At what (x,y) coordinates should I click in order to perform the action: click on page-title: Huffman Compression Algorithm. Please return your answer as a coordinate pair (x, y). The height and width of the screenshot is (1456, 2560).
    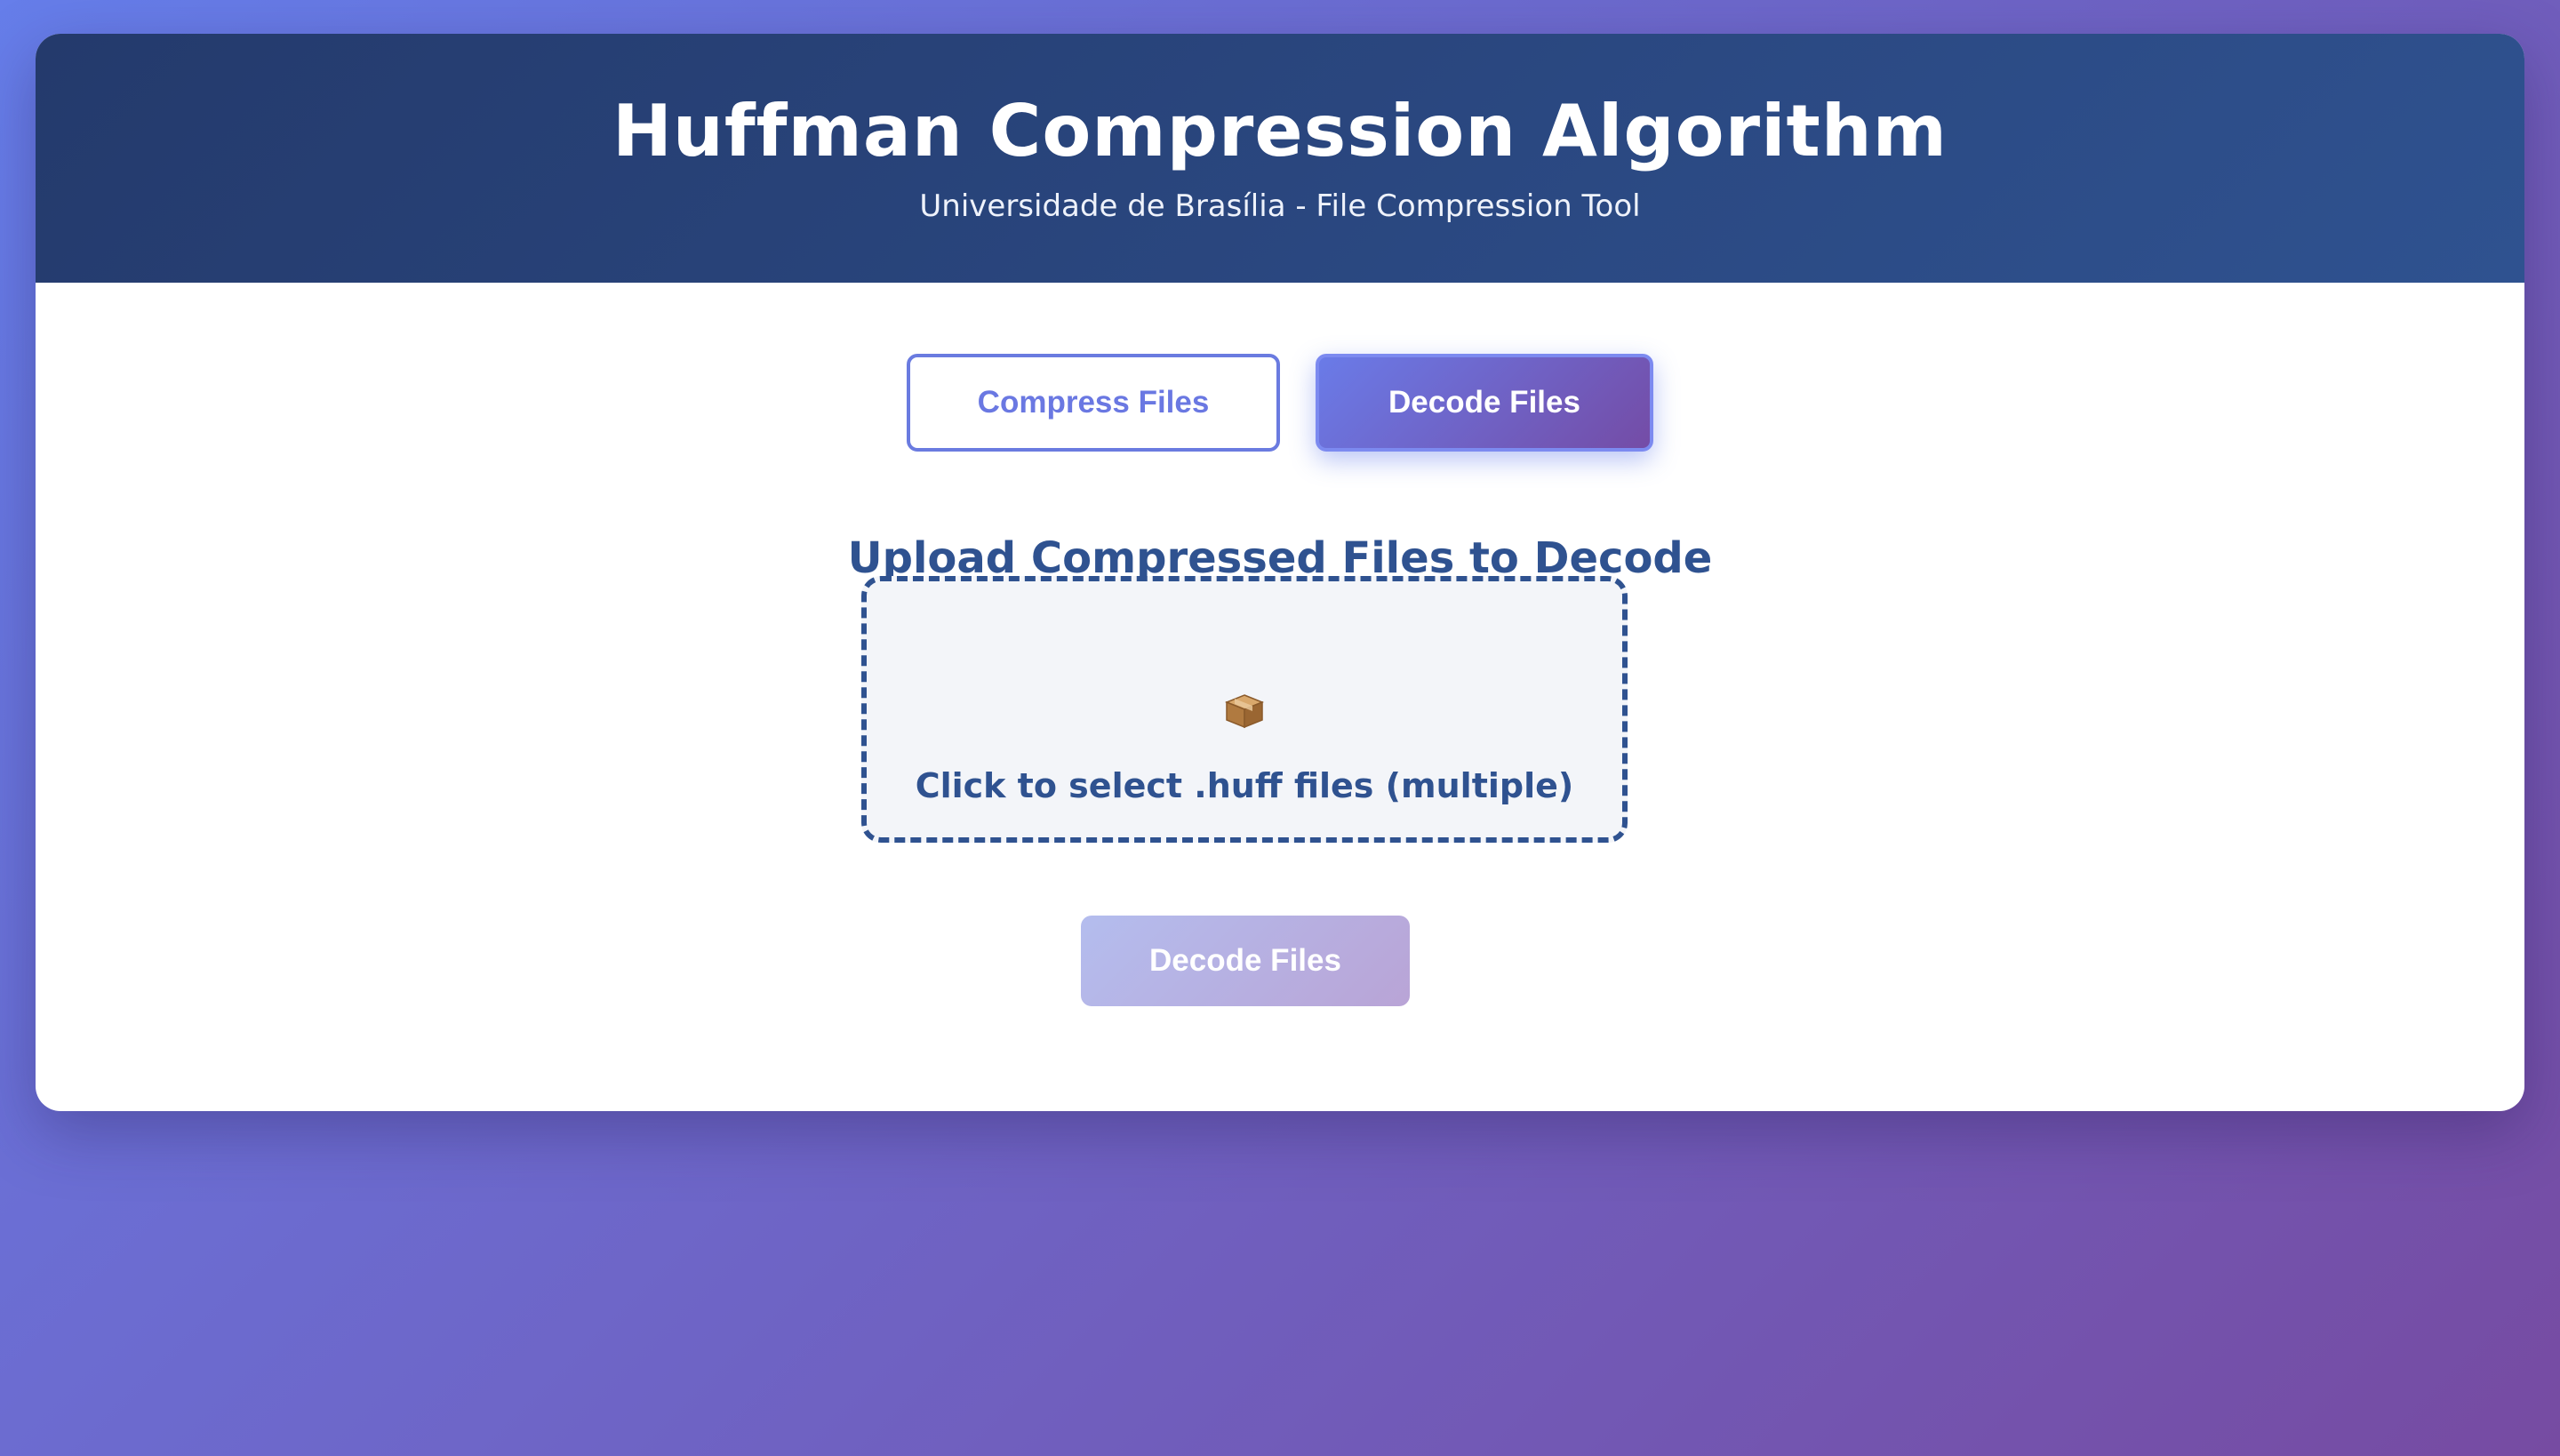
    Looking at the image, I should click on (1280, 131).